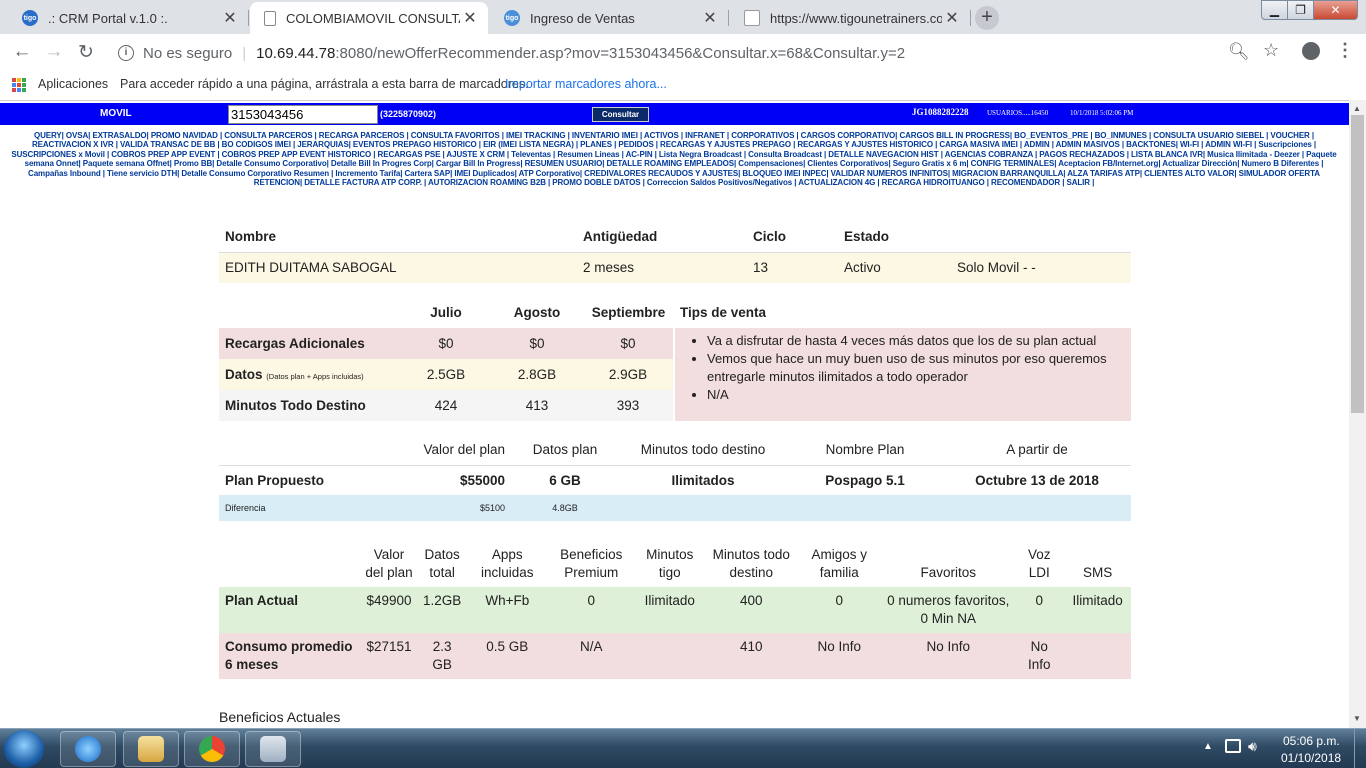  I want to click on header-nombre: Nombre Plan, so click(865, 450).